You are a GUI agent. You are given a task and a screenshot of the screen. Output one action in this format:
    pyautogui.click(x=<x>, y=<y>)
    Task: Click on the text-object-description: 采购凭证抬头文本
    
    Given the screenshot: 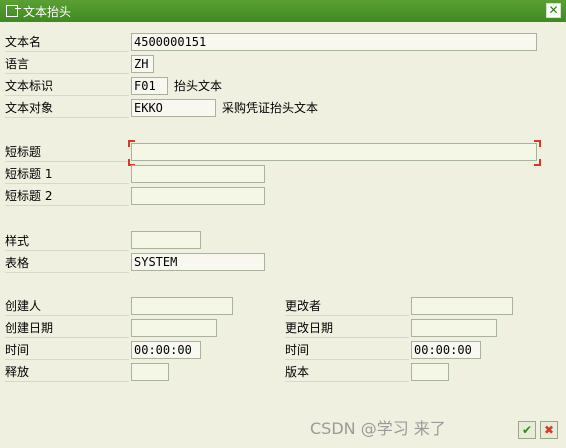 What is the action you would take?
    pyautogui.click(x=270, y=108)
    